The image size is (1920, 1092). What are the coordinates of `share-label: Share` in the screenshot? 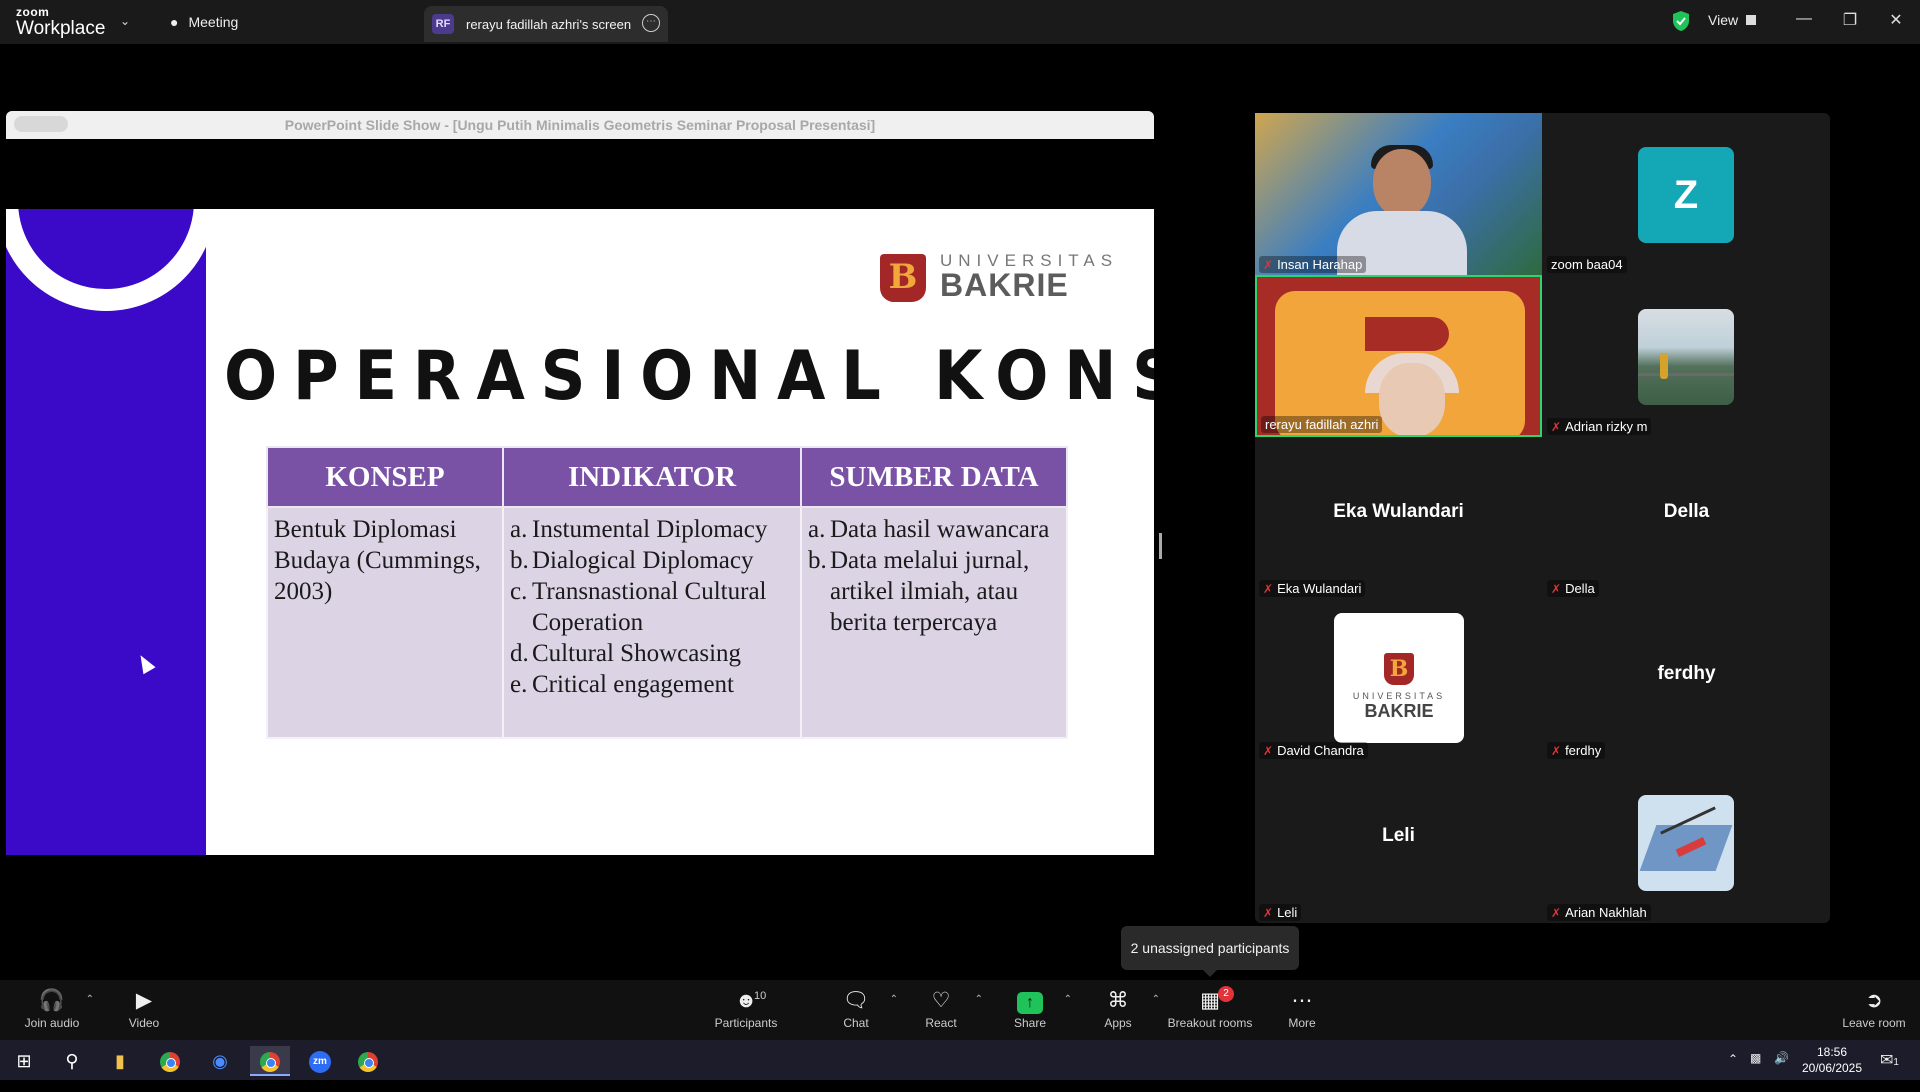 It's located at (1030, 1023).